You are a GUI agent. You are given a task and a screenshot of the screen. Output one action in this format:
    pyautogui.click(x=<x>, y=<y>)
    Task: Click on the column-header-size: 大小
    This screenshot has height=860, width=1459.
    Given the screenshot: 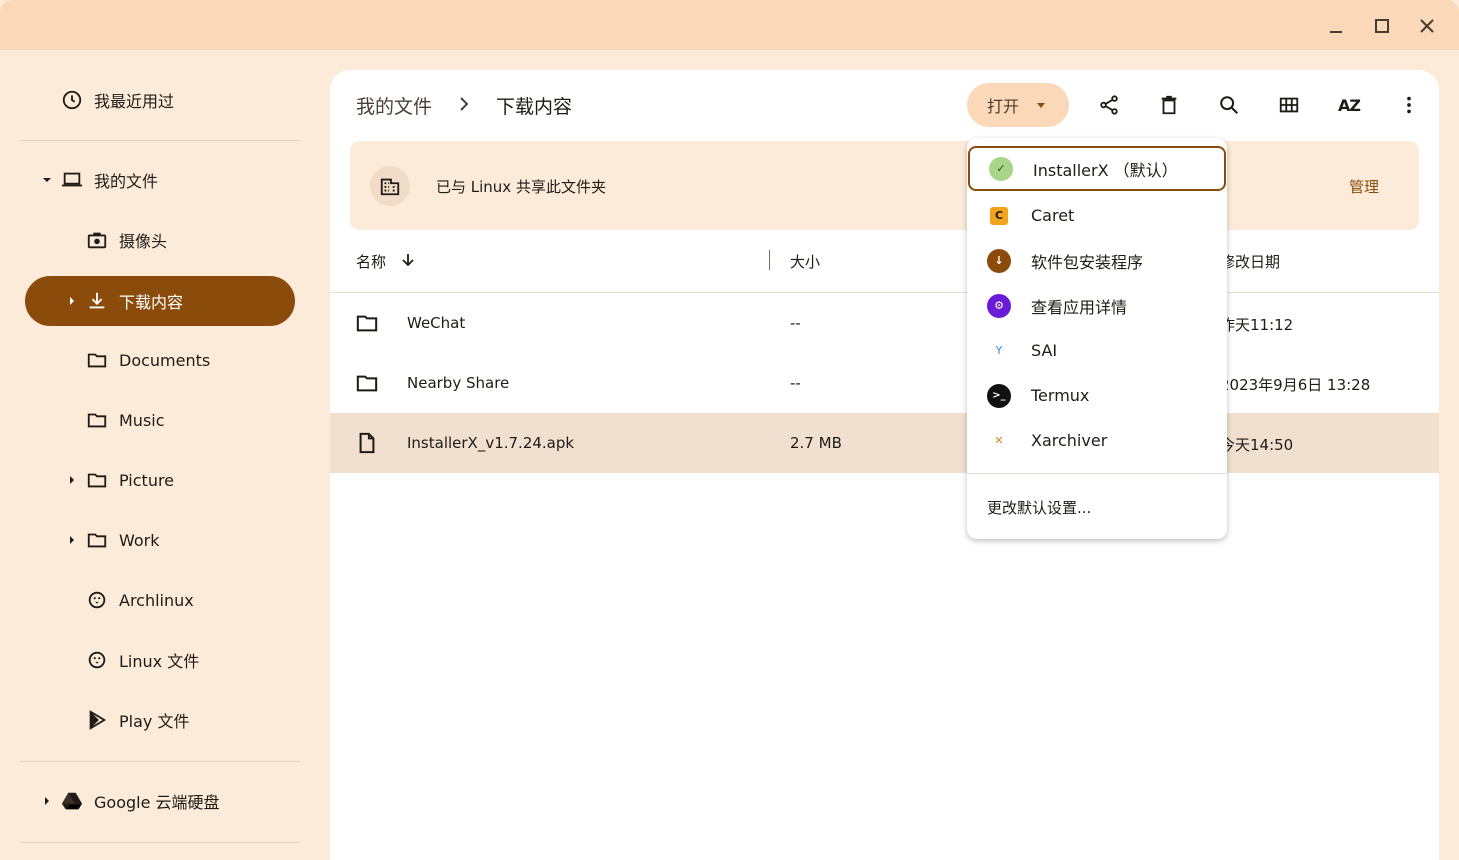 What is the action you would take?
    pyautogui.click(x=805, y=261)
    